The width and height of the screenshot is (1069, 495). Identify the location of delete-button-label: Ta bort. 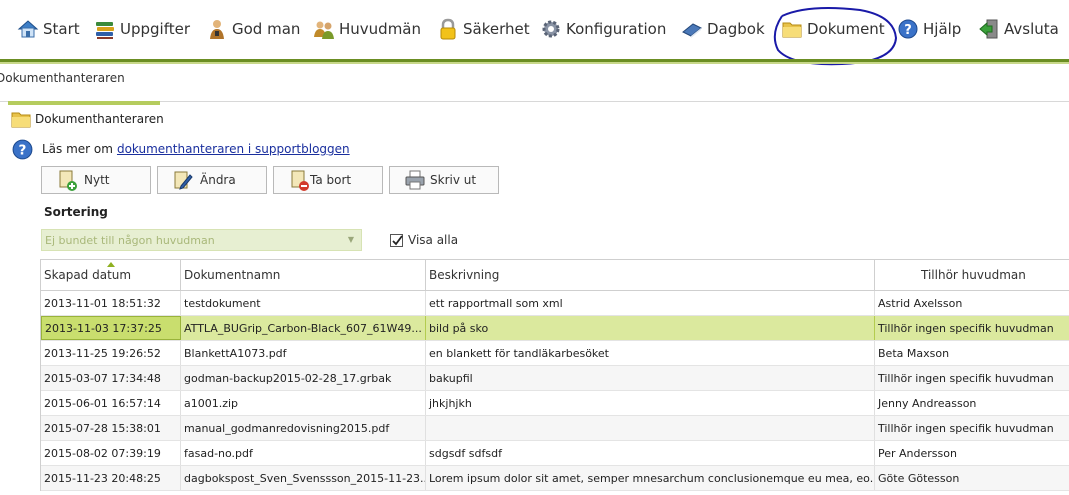
(331, 180).